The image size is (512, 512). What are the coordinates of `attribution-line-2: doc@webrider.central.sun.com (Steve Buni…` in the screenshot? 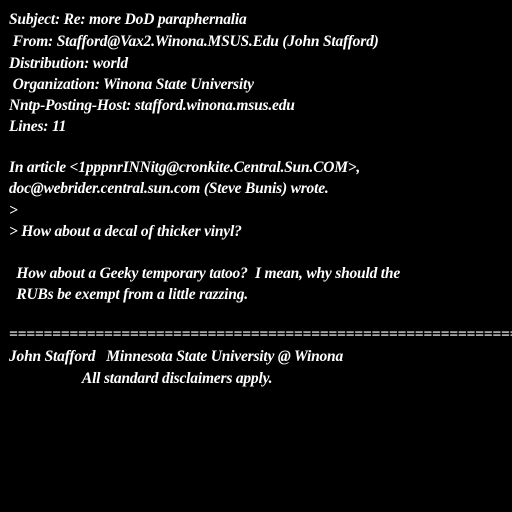 It's located at (169, 188).